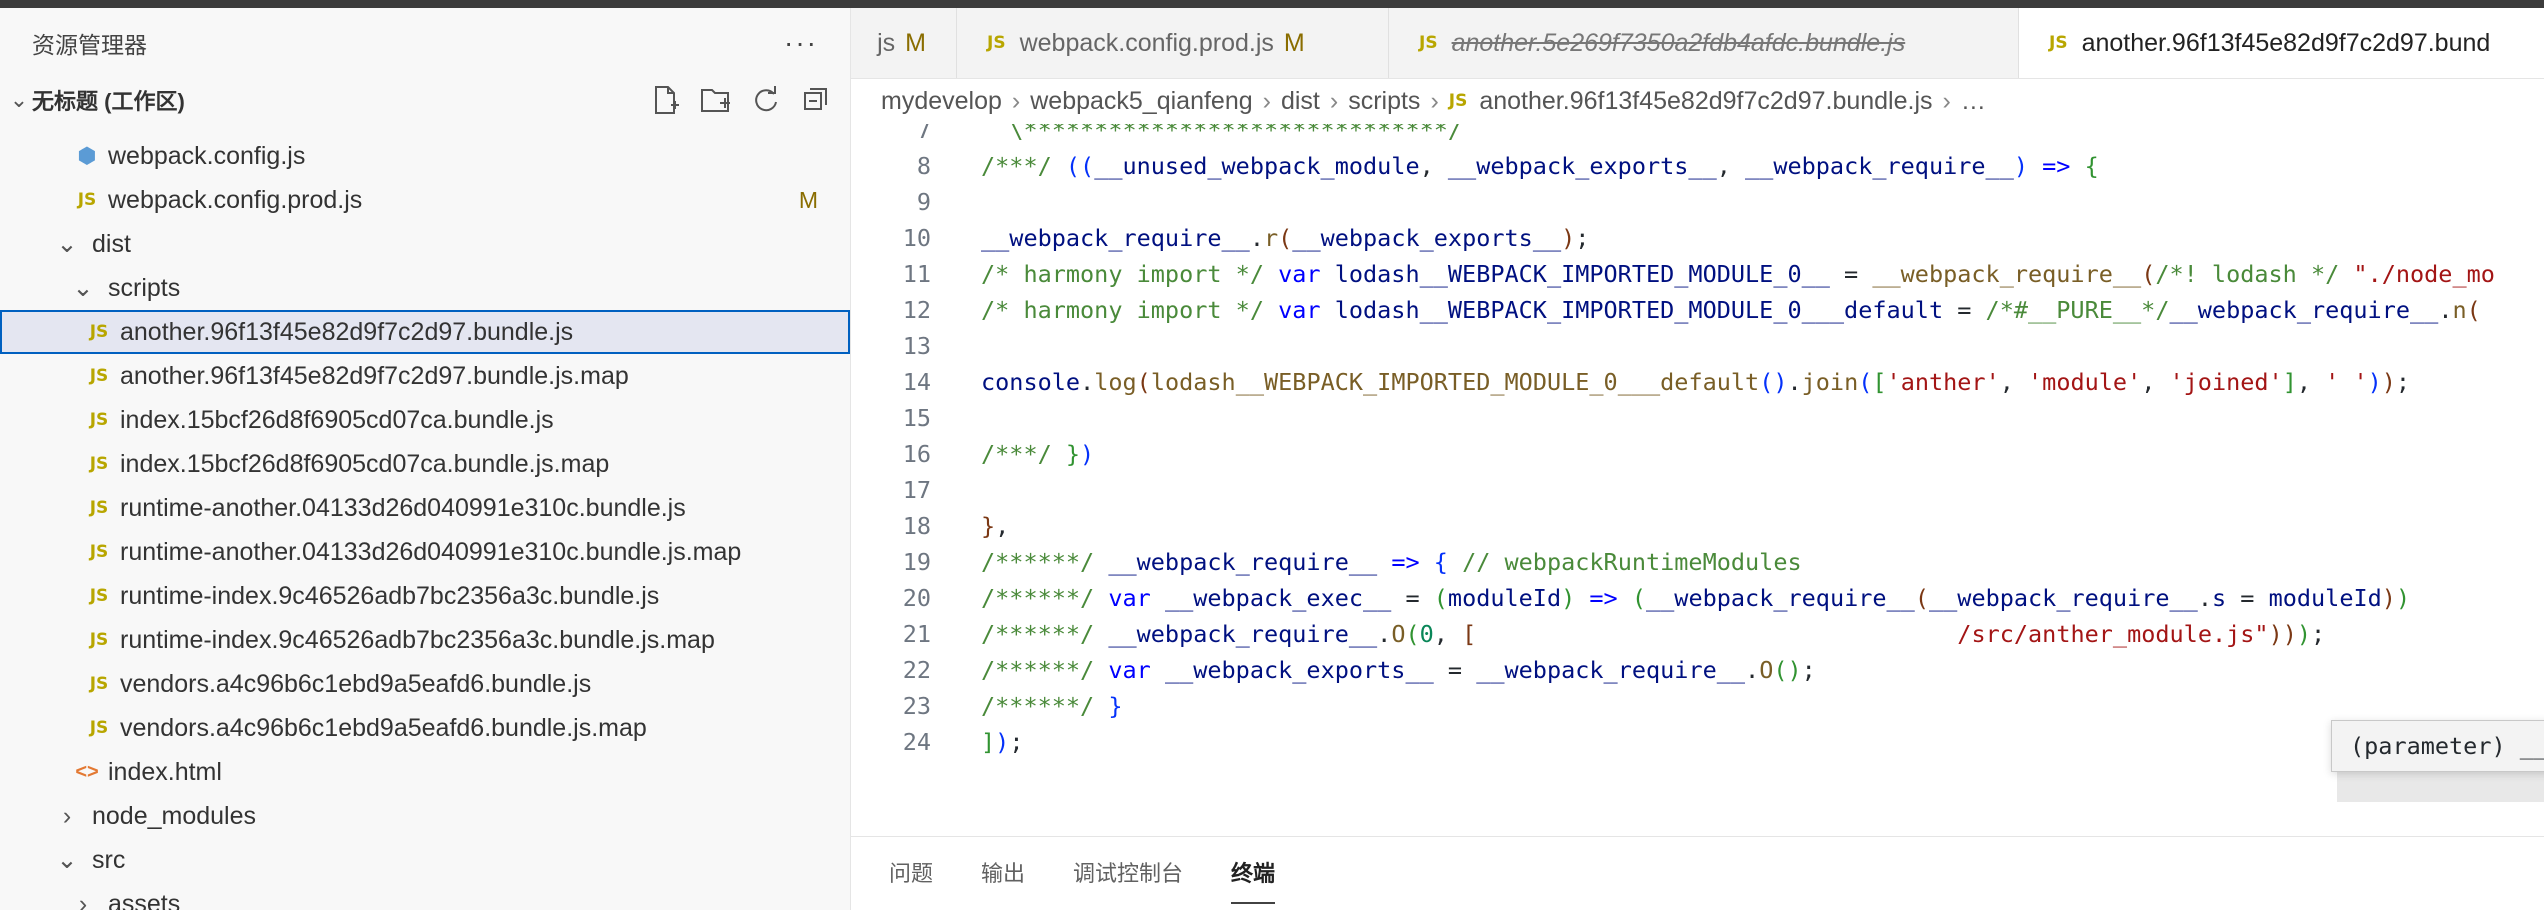 Image resolution: width=2544 pixels, height=910 pixels. What do you see at coordinates (1696, 490) in the screenshot?
I see `code-line: 17` at bounding box center [1696, 490].